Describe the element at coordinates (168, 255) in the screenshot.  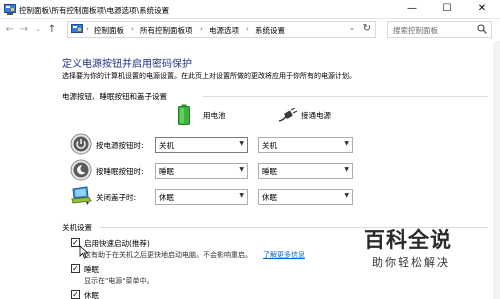
I see `fast-startup-description: 这有助于在关机之后更快地启动电脑。不会影响重启。` at that location.